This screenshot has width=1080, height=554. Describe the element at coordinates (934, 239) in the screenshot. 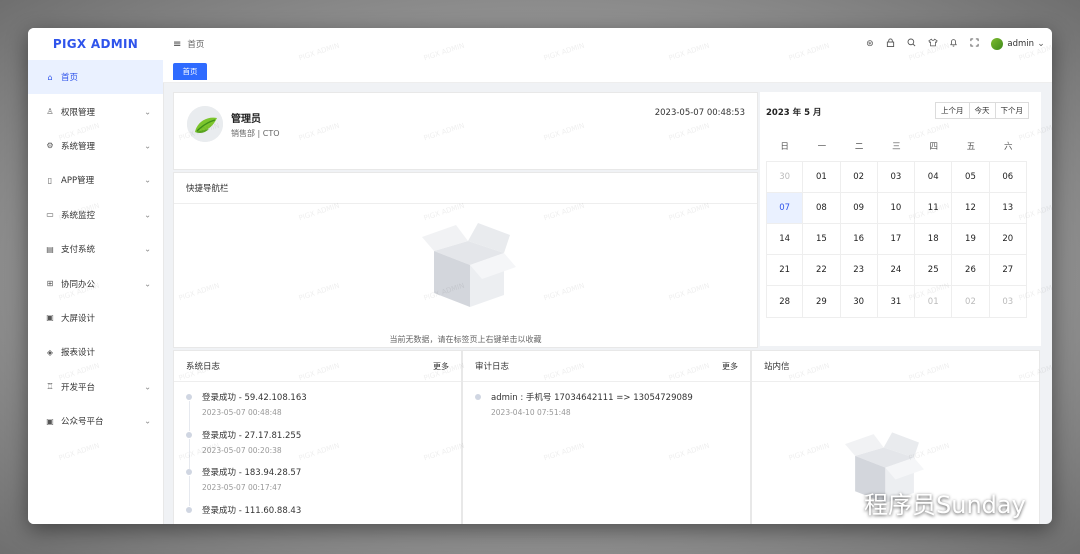

I see `calendar-day: 18` at that location.